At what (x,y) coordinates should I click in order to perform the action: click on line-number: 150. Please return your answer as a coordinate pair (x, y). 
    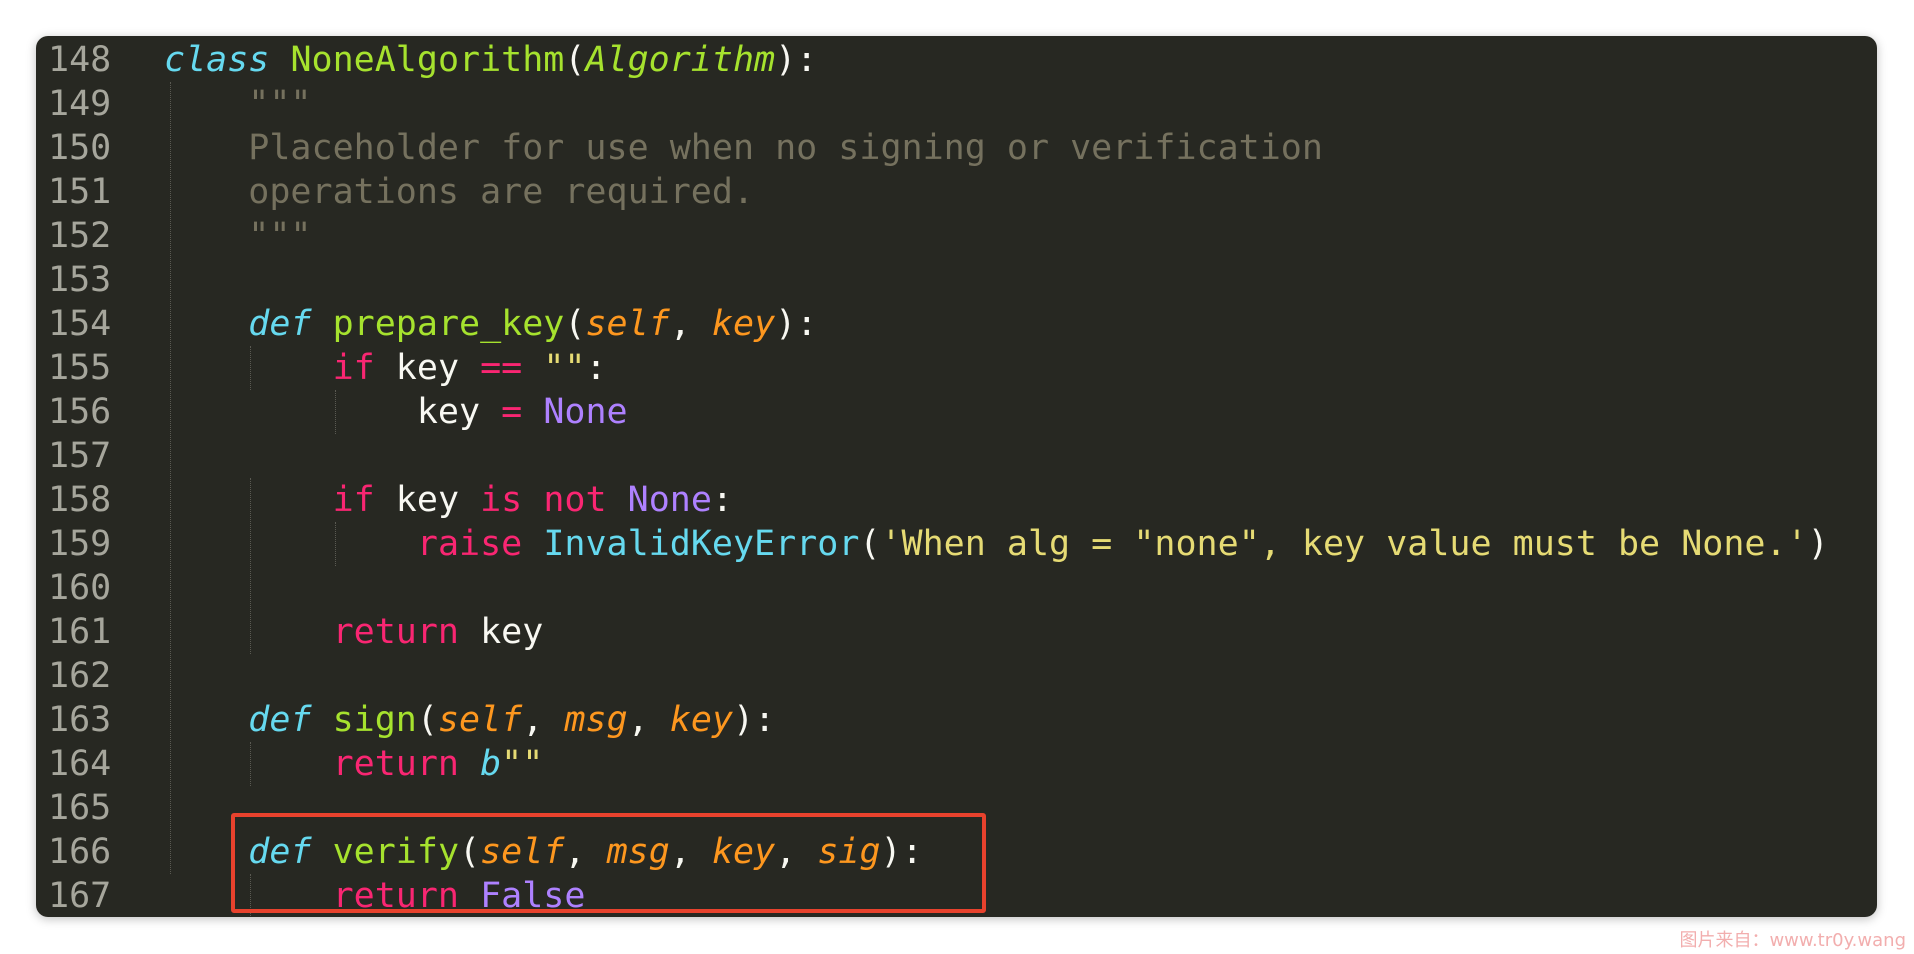
    Looking at the image, I should click on (80, 148).